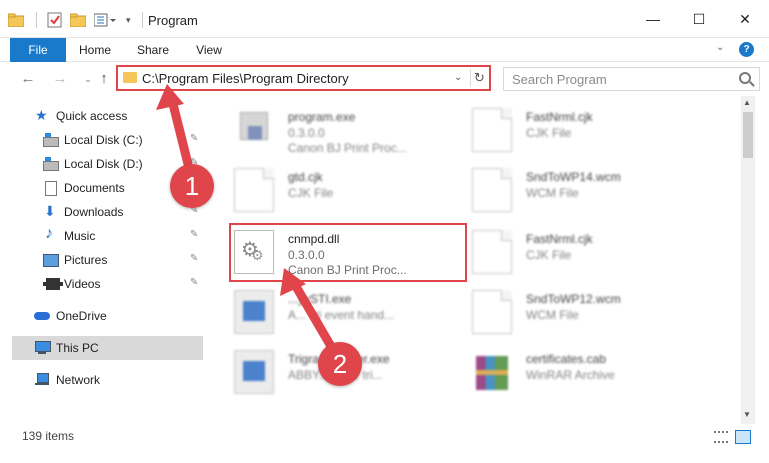 This screenshot has width=769, height=463. I want to click on sidebar-item-label: Local Disk (C:), so click(103, 140).